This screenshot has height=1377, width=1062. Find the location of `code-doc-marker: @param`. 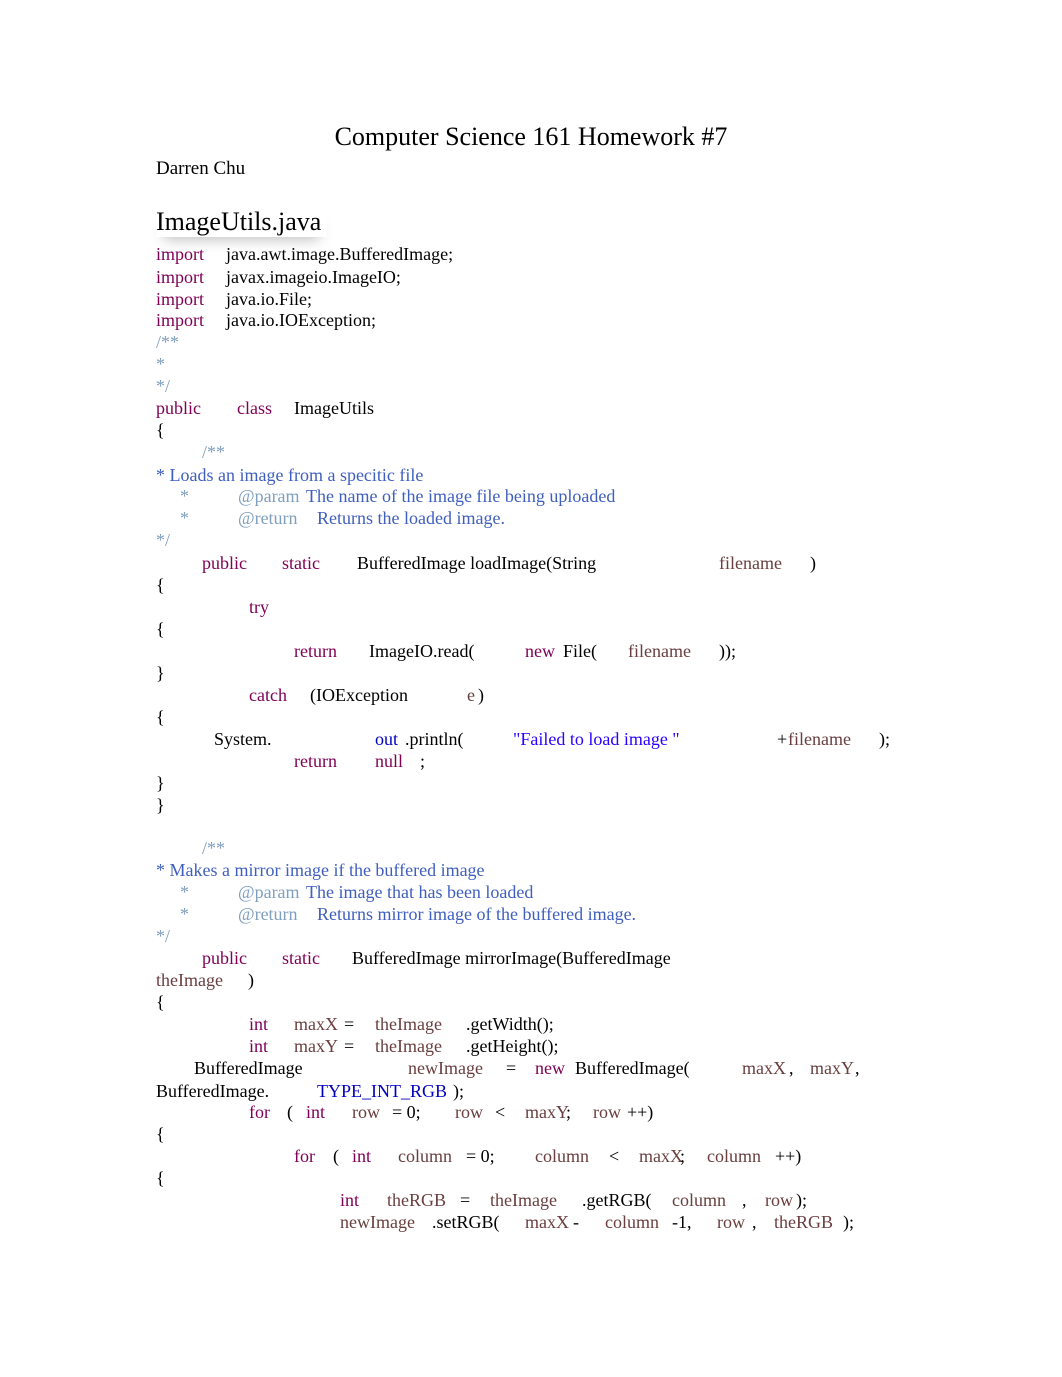

code-doc-marker: @param is located at coordinates (269, 496).